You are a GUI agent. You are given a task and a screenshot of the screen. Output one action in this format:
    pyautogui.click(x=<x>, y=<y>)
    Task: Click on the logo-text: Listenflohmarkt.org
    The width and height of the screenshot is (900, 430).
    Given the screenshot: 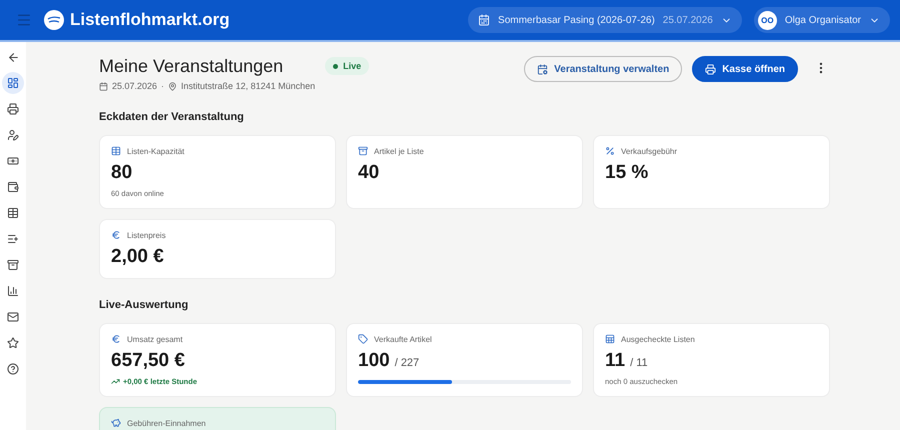 What is the action you would take?
    pyautogui.click(x=150, y=20)
    